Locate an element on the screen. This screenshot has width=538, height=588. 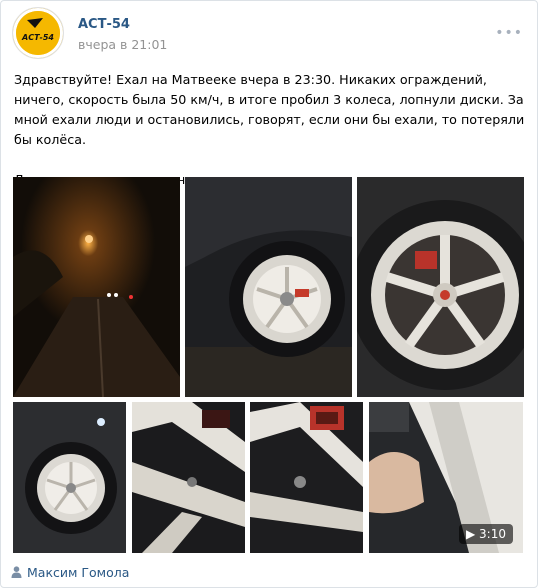
person-icon is located at coordinates (16, 573).